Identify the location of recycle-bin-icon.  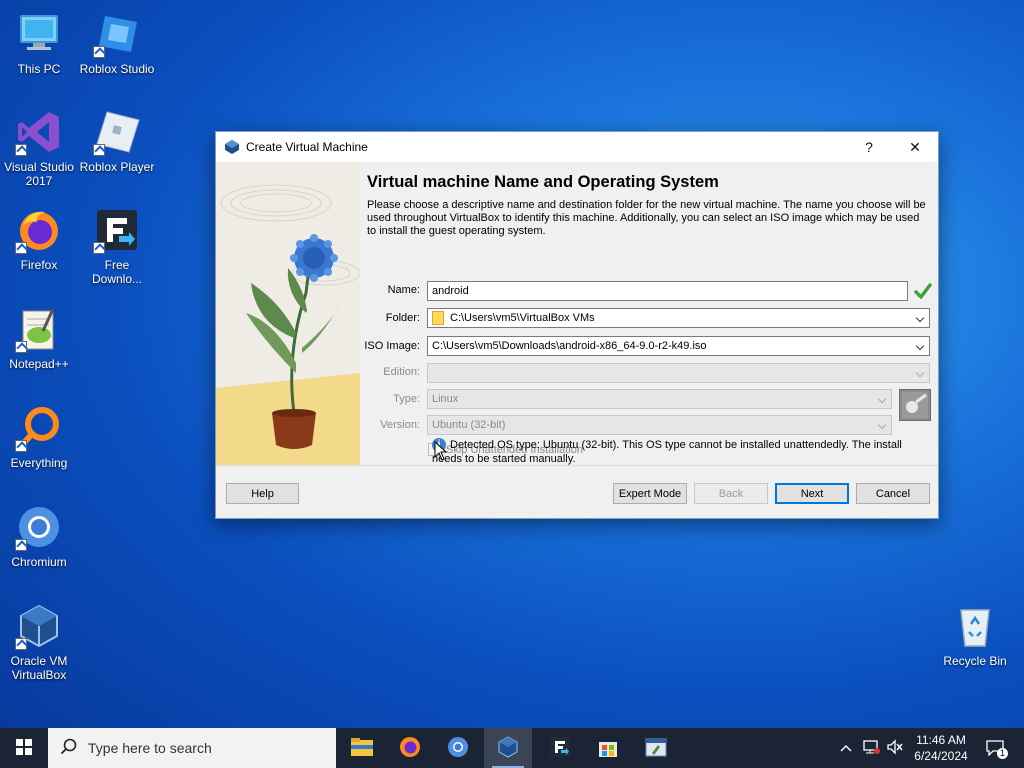
(975, 626).